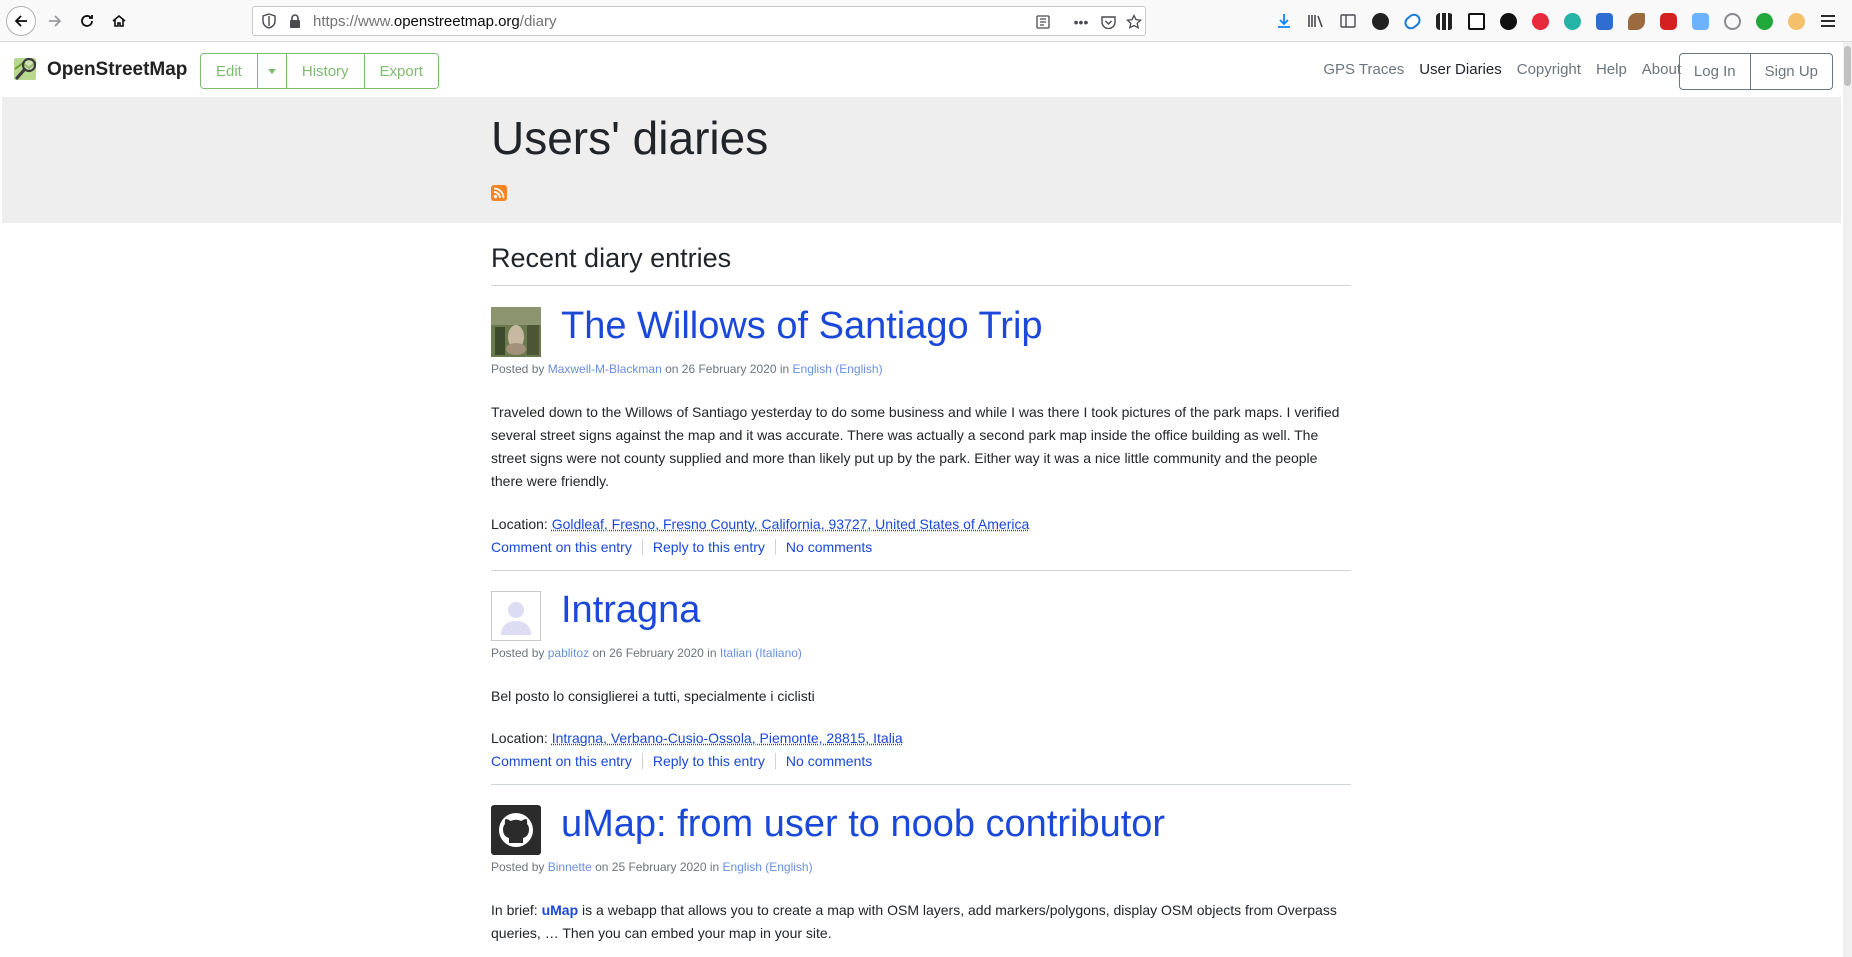 Image resolution: width=1852 pixels, height=957 pixels. I want to click on page-actions-icon: •••, so click(1081, 22).